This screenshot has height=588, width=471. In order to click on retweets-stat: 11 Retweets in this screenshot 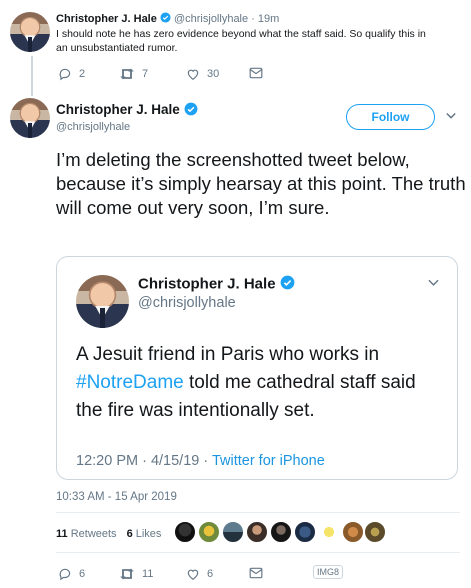, I will do `click(86, 534)`.